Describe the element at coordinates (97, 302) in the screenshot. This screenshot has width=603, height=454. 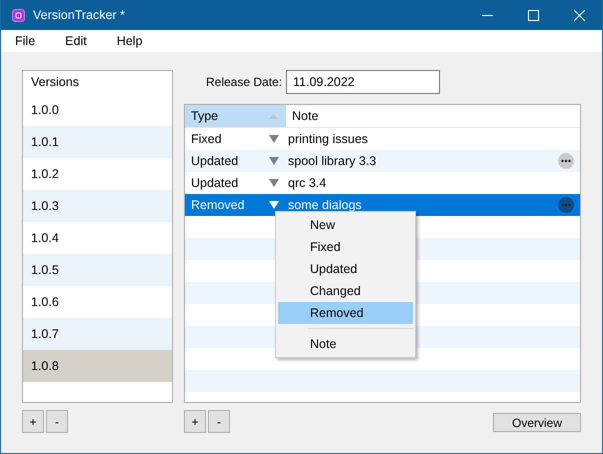
I see `version-item: 1.0.6` at that location.